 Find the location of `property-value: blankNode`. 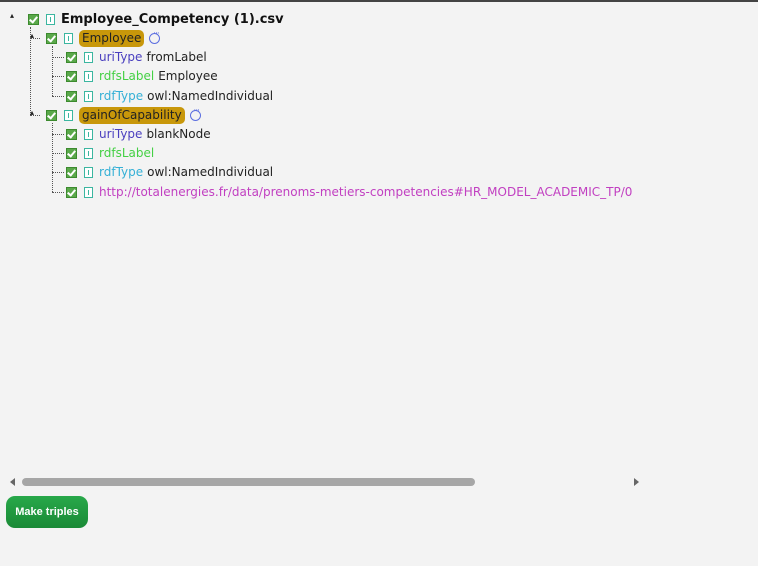

property-value: blankNode is located at coordinates (178, 134).